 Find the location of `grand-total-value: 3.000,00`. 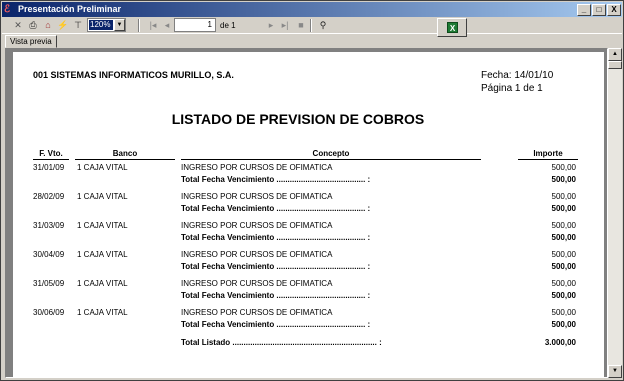

grand-total-value: 3.000,00 is located at coordinates (560, 342).